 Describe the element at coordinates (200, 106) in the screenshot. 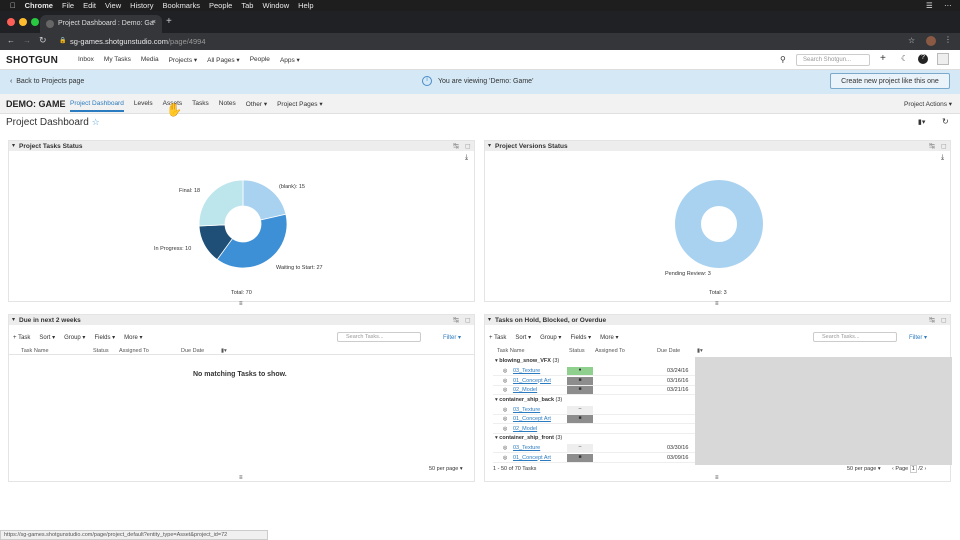

I see `tab-tasks: Tasks` at that location.